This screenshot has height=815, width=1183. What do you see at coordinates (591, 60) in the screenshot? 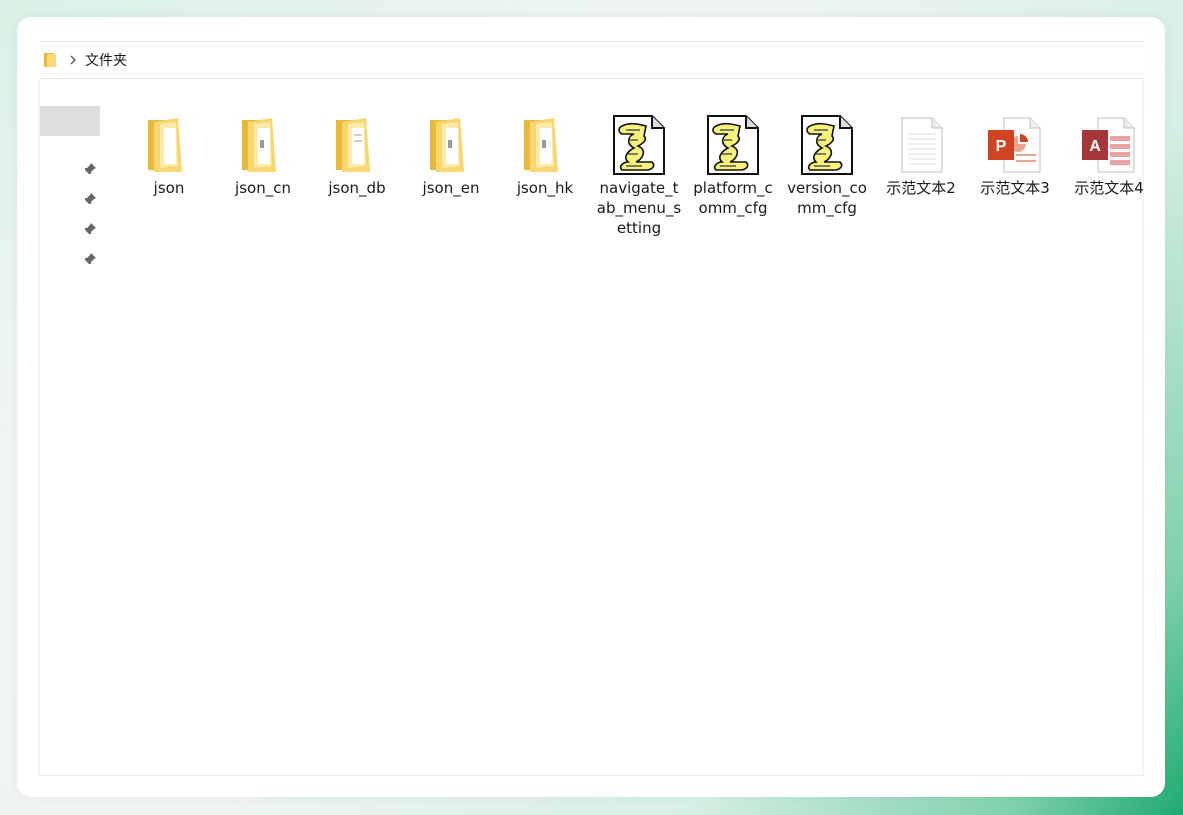
I see `address-bar: 文件夹` at bounding box center [591, 60].